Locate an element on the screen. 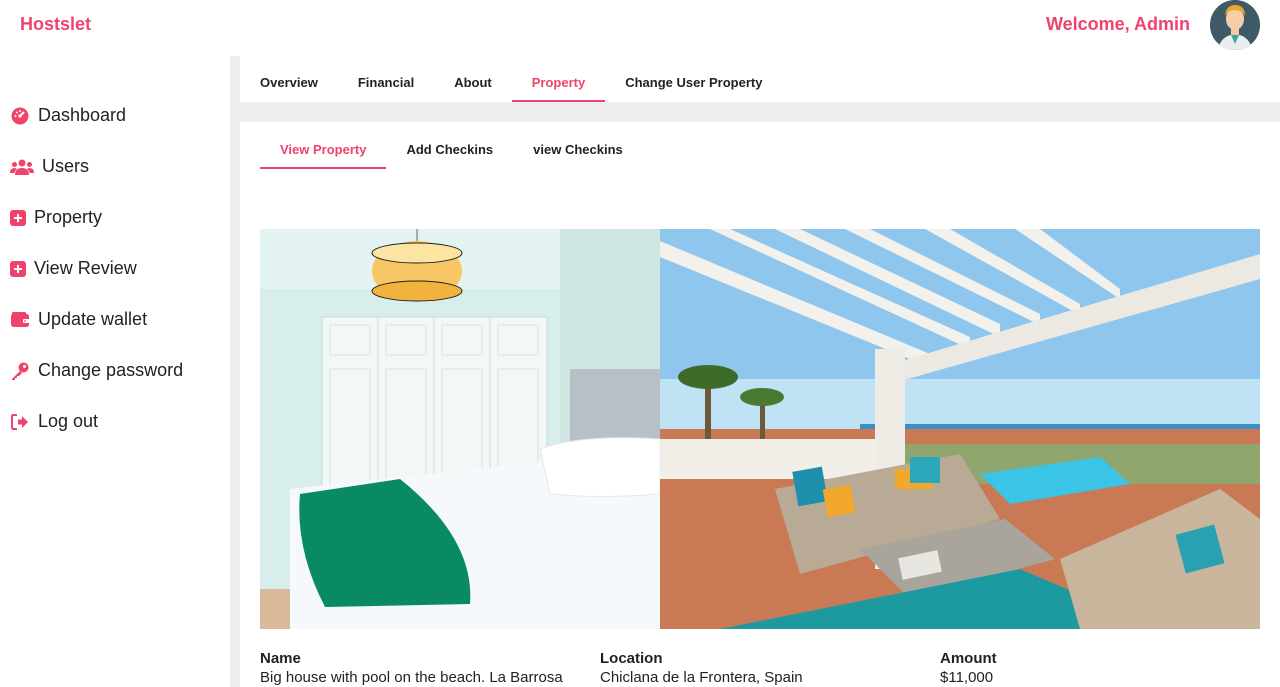 This screenshot has width=1280, height=687. dashboard-icon is located at coordinates (20, 116).